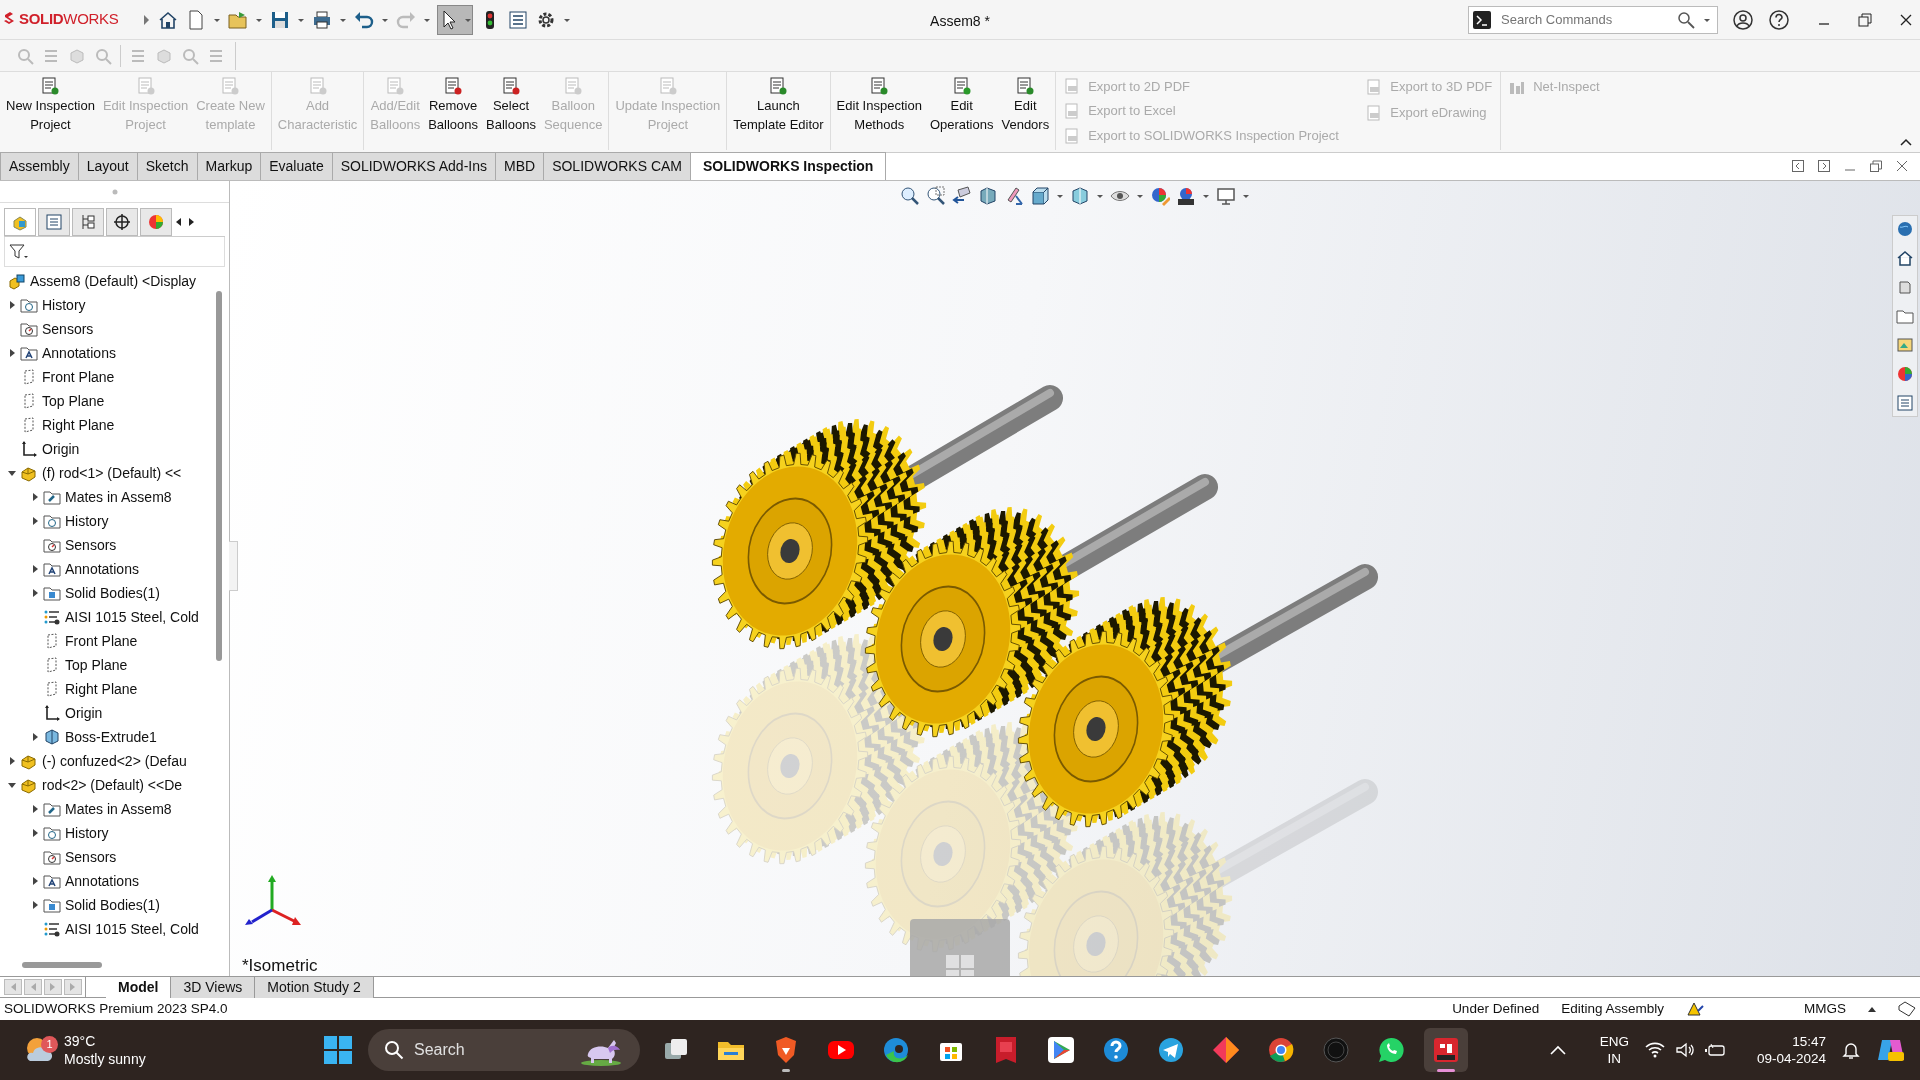  Describe the element at coordinates (112, 473) in the screenshot. I see `tree-item-label: (f) rod<1> (Default) <<` at that location.